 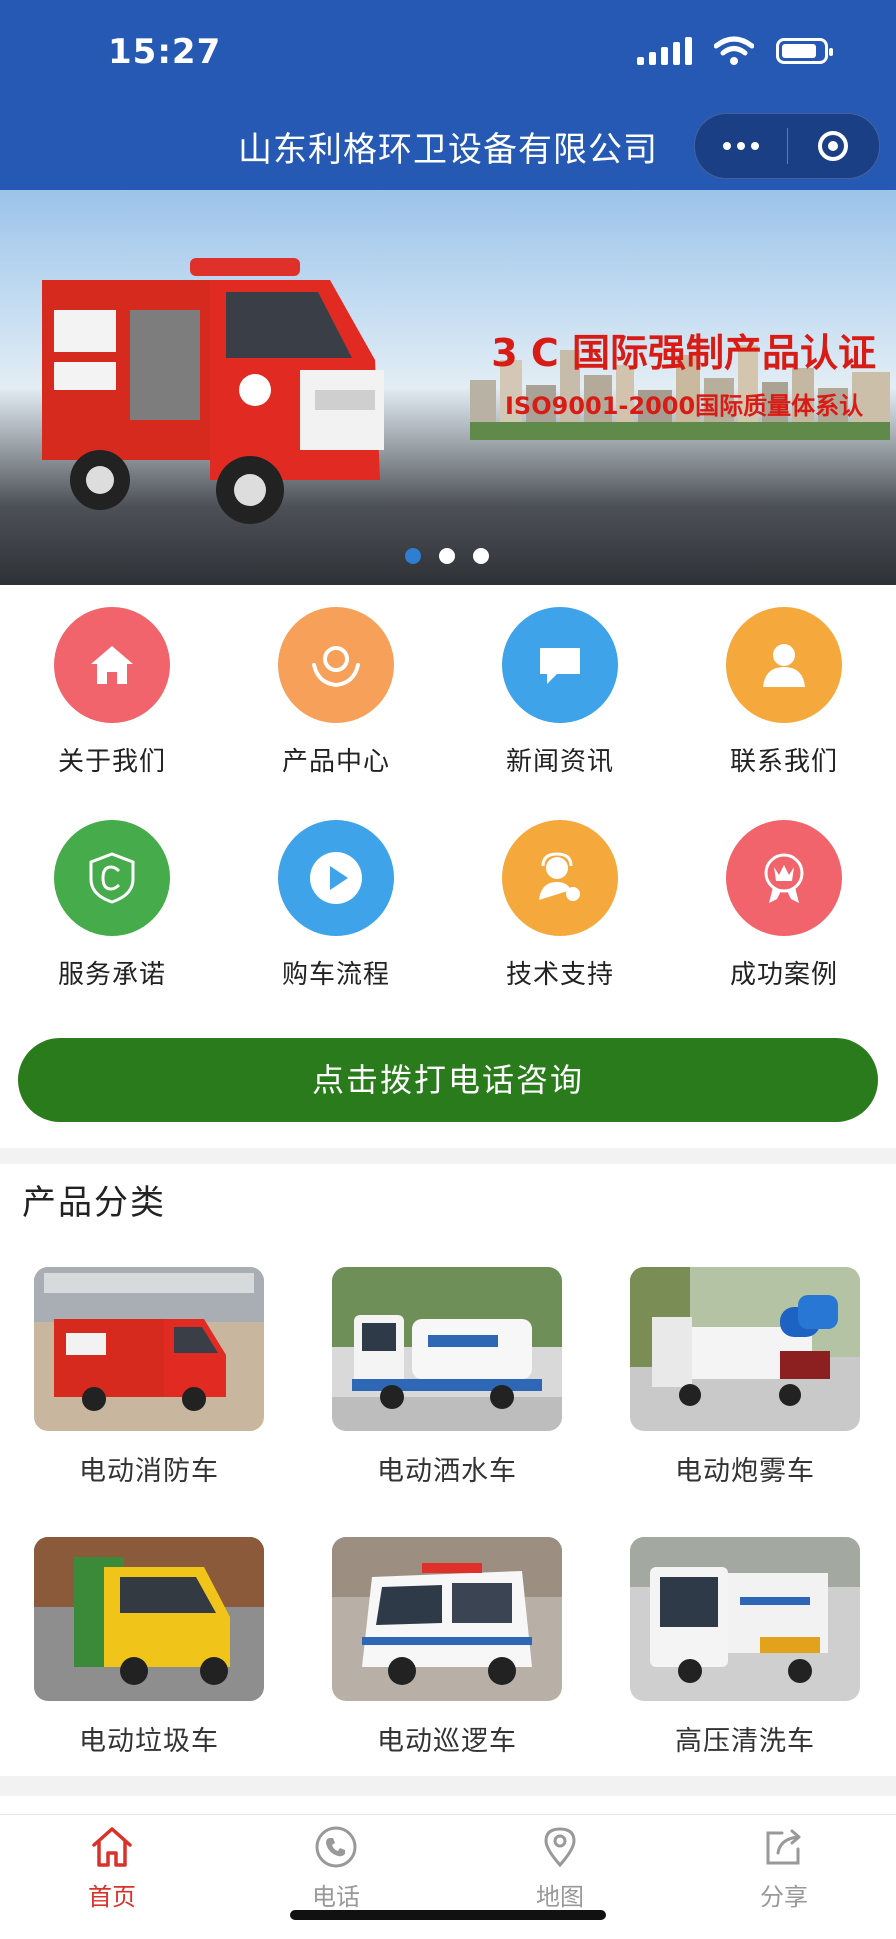 I want to click on product-item: 电动巡逻车, so click(x=447, y=1647).